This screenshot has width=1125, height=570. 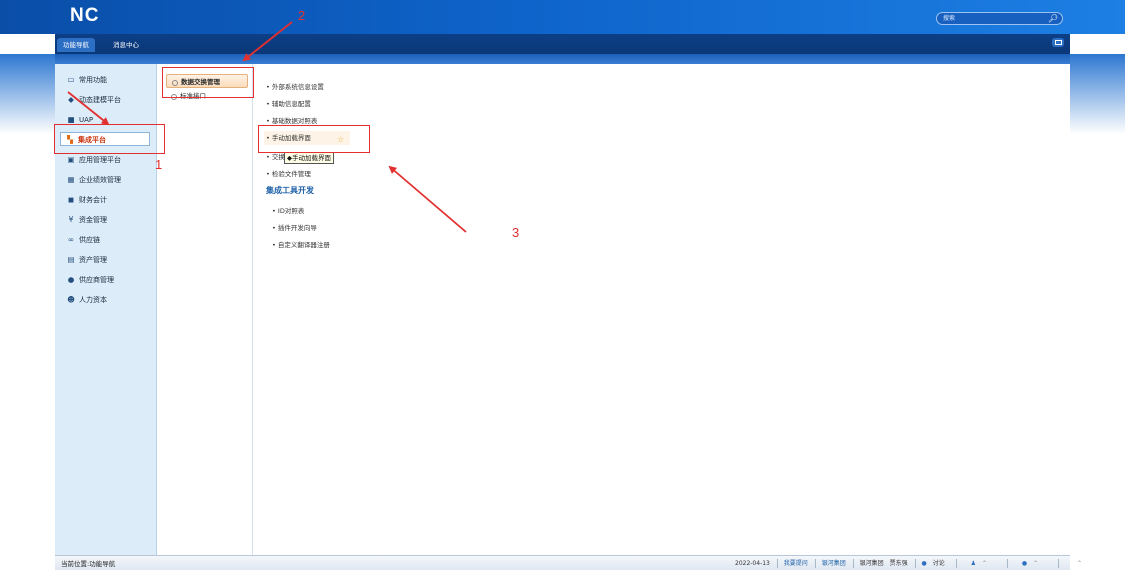 What do you see at coordinates (267, 127) in the screenshot?
I see `annotation-arrows` at bounding box center [267, 127].